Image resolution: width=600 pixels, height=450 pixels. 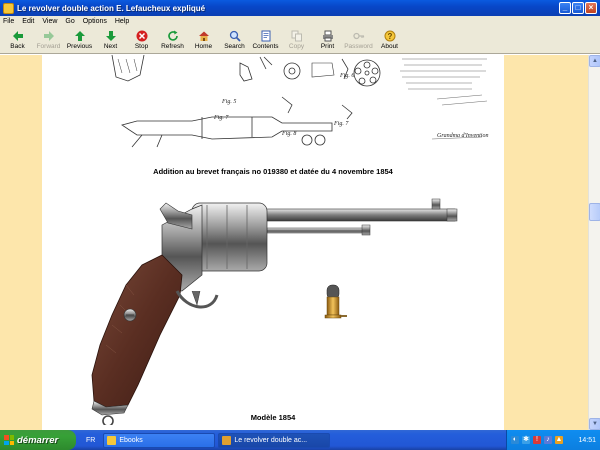 I want to click on copy-label: Copy, so click(x=296, y=46).